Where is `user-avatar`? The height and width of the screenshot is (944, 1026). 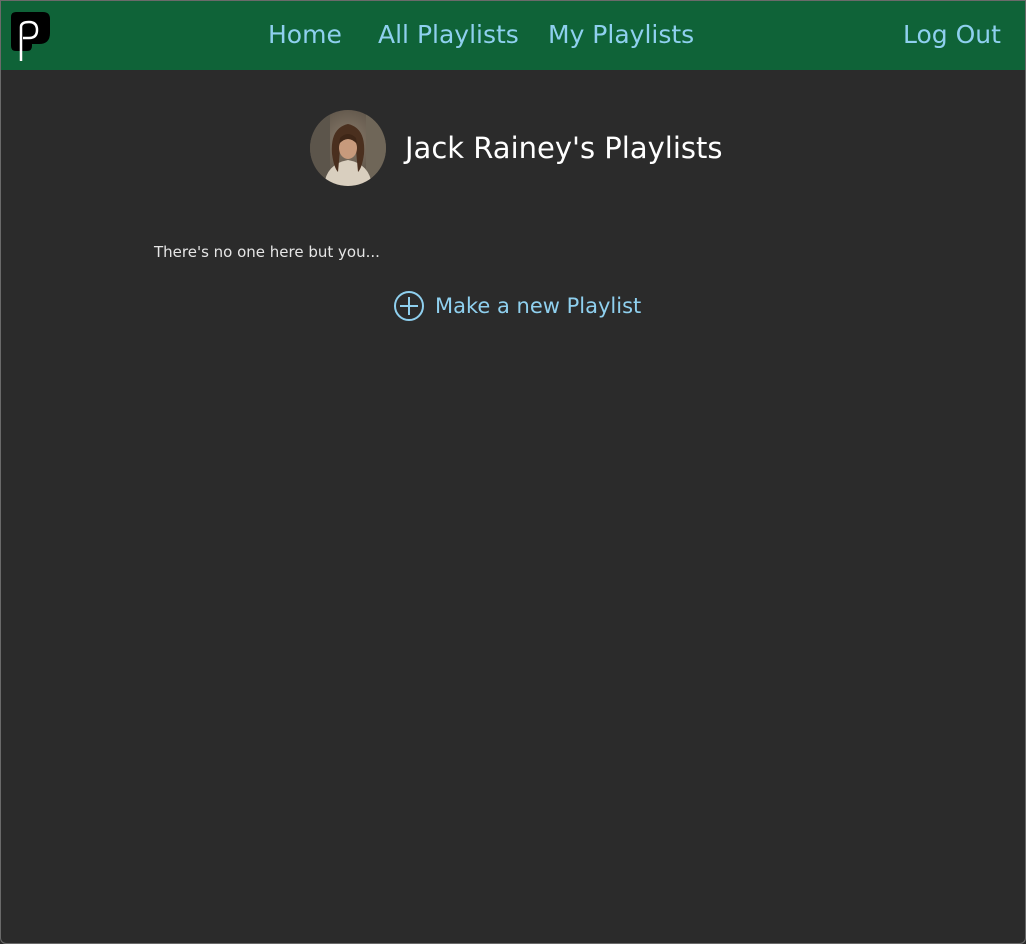 user-avatar is located at coordinates (348, 148).